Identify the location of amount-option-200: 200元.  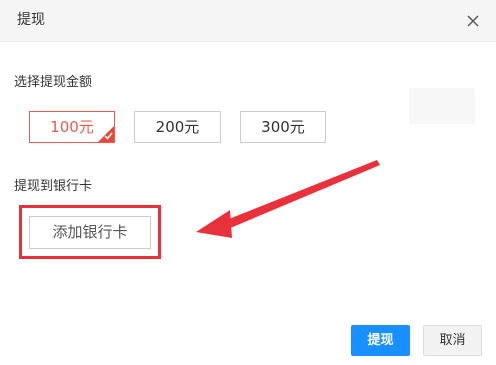
(177, 127).